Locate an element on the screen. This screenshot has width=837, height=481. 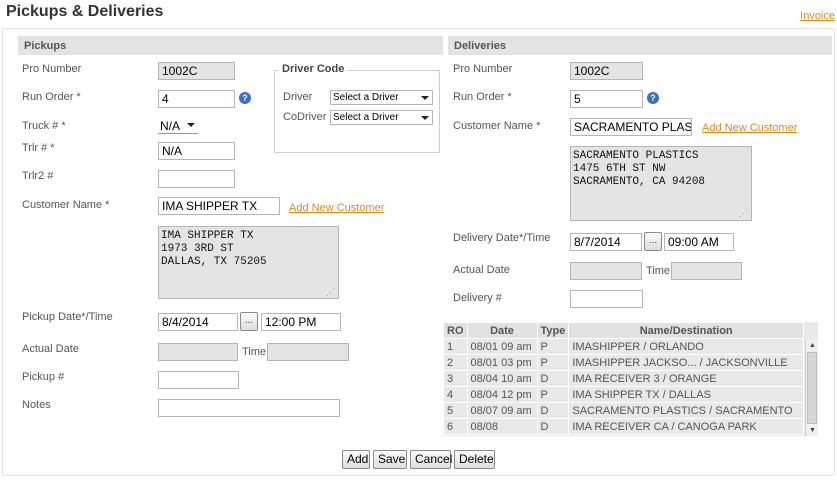
cell-name-destination: IMASHIPPER / ORLANDO is located at coordinates (686, 346).